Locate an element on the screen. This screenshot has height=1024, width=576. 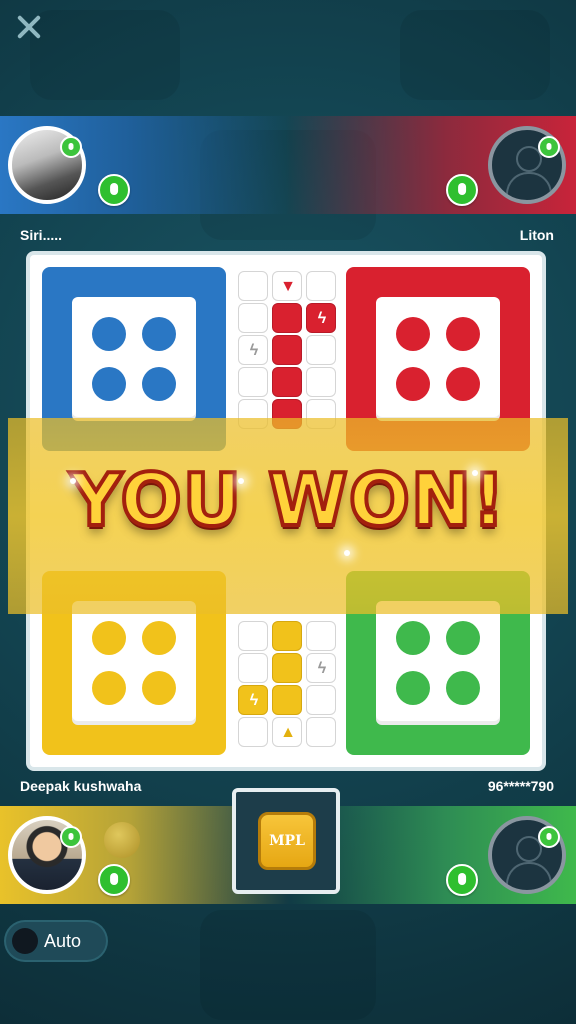
board-cell-red: ϟ is located at coordinates (321, 318).